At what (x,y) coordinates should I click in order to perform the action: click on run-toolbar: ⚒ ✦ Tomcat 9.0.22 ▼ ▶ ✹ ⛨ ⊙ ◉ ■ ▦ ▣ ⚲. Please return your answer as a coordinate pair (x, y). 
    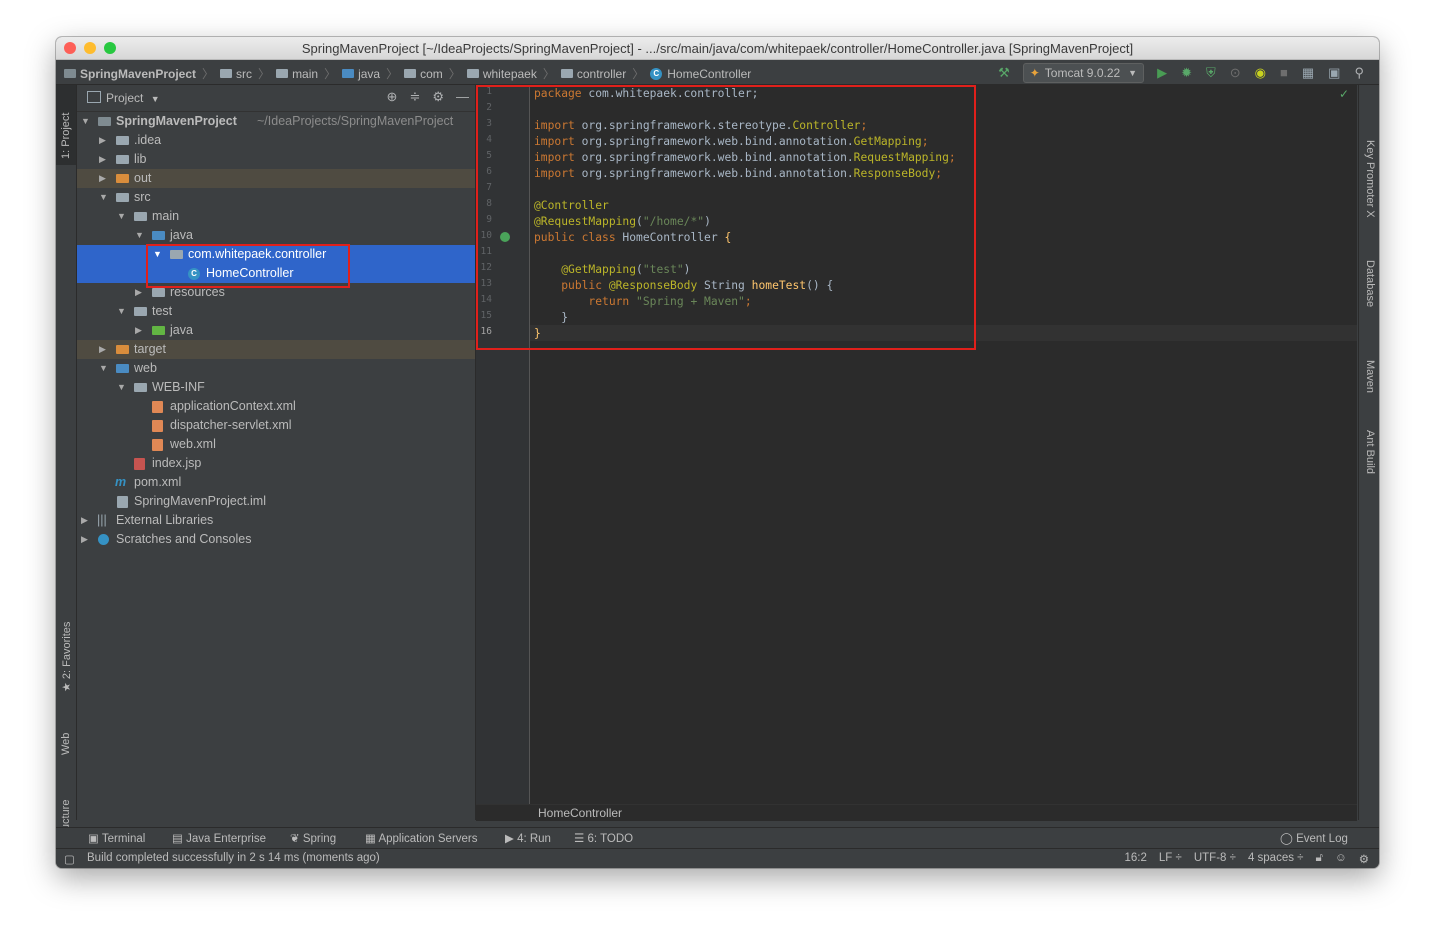
    Looking at the image, I should click on (1181, 73).